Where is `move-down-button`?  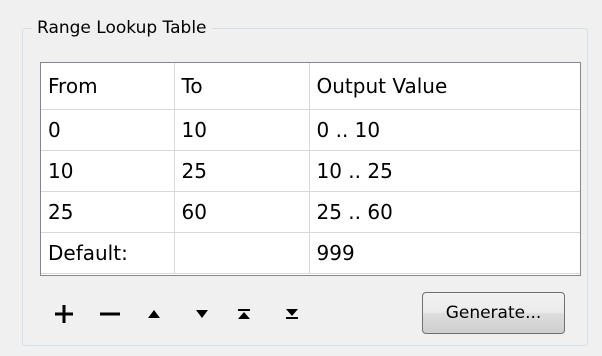 move-down-button is located at coordinates (202, 314).